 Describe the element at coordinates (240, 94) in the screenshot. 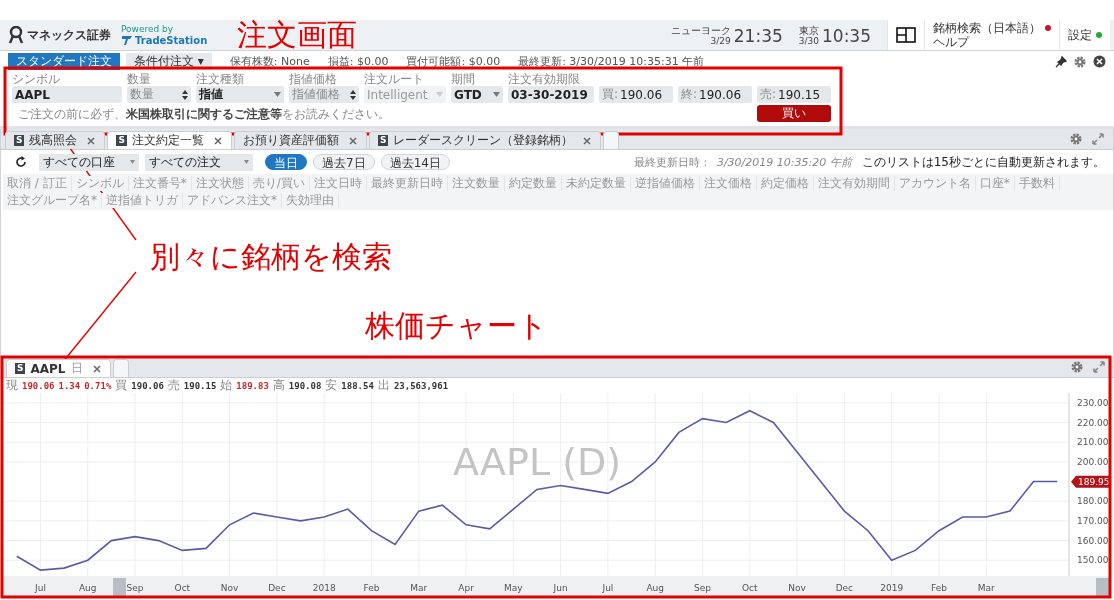

I see `dropdown: 指値` at that location.